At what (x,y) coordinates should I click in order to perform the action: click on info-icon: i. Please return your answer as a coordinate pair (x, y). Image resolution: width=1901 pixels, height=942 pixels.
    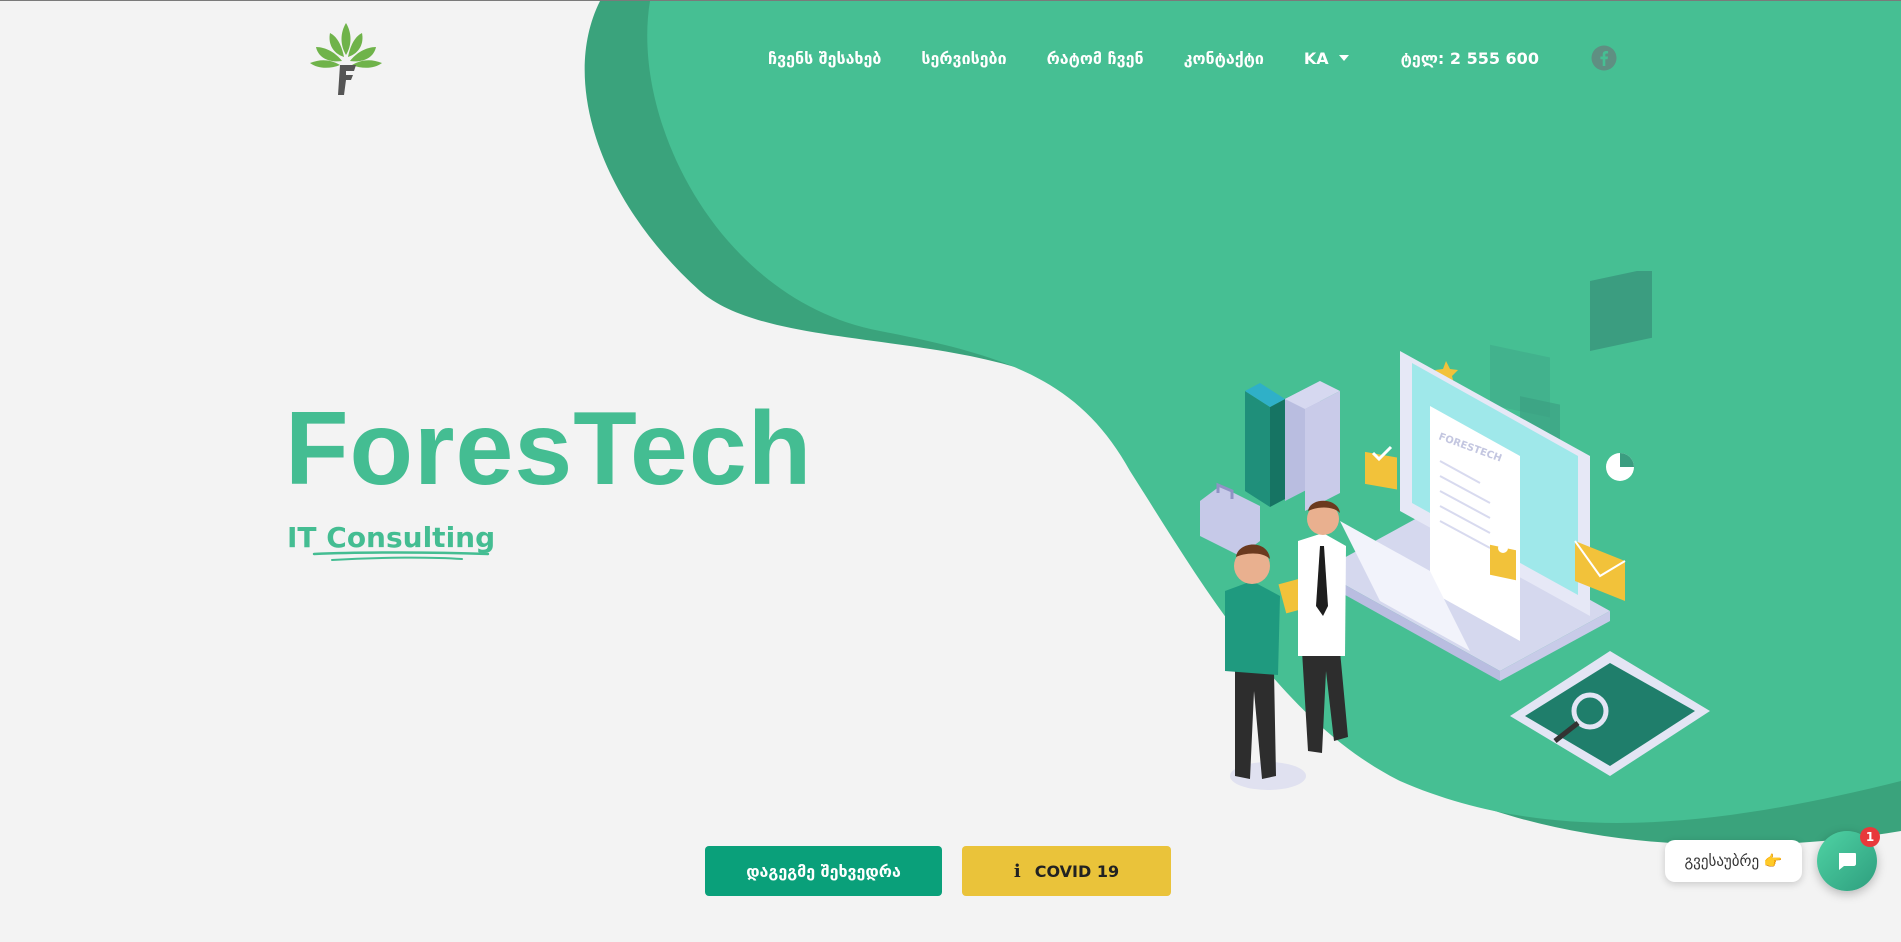
    Looking at the image, I should click on (1017, 871).